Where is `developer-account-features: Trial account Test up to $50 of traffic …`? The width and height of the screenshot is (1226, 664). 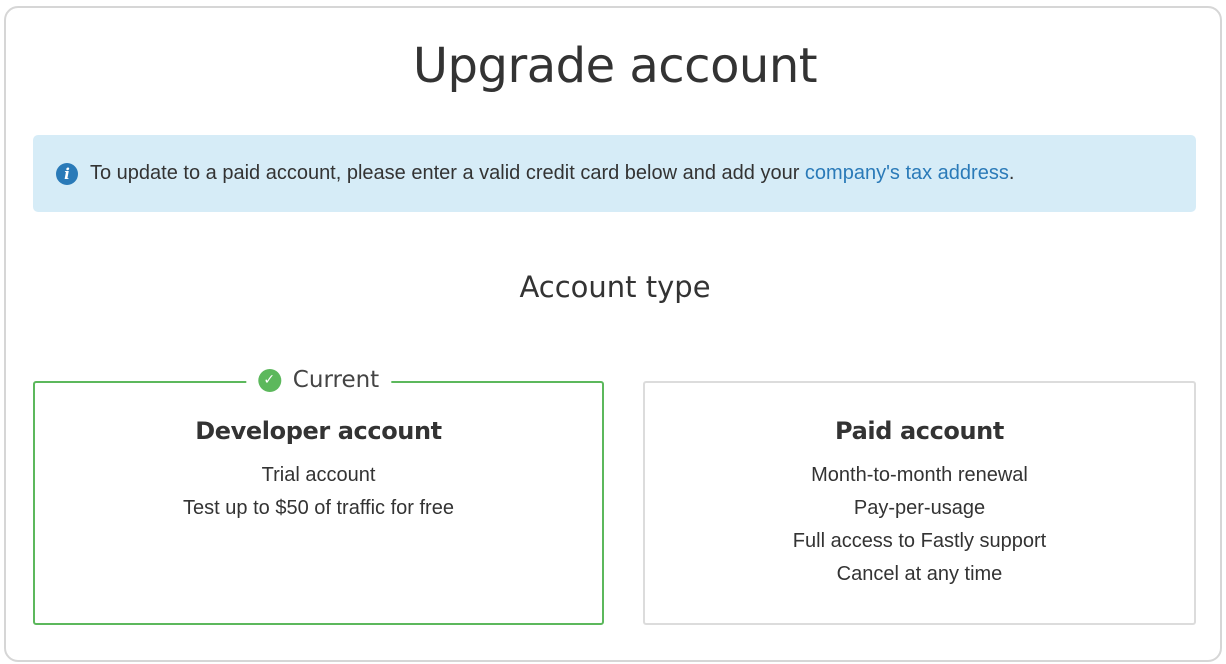 developer-account-features: Trial account Test up to $50 of traffic … is located at coordinates (318, 492).